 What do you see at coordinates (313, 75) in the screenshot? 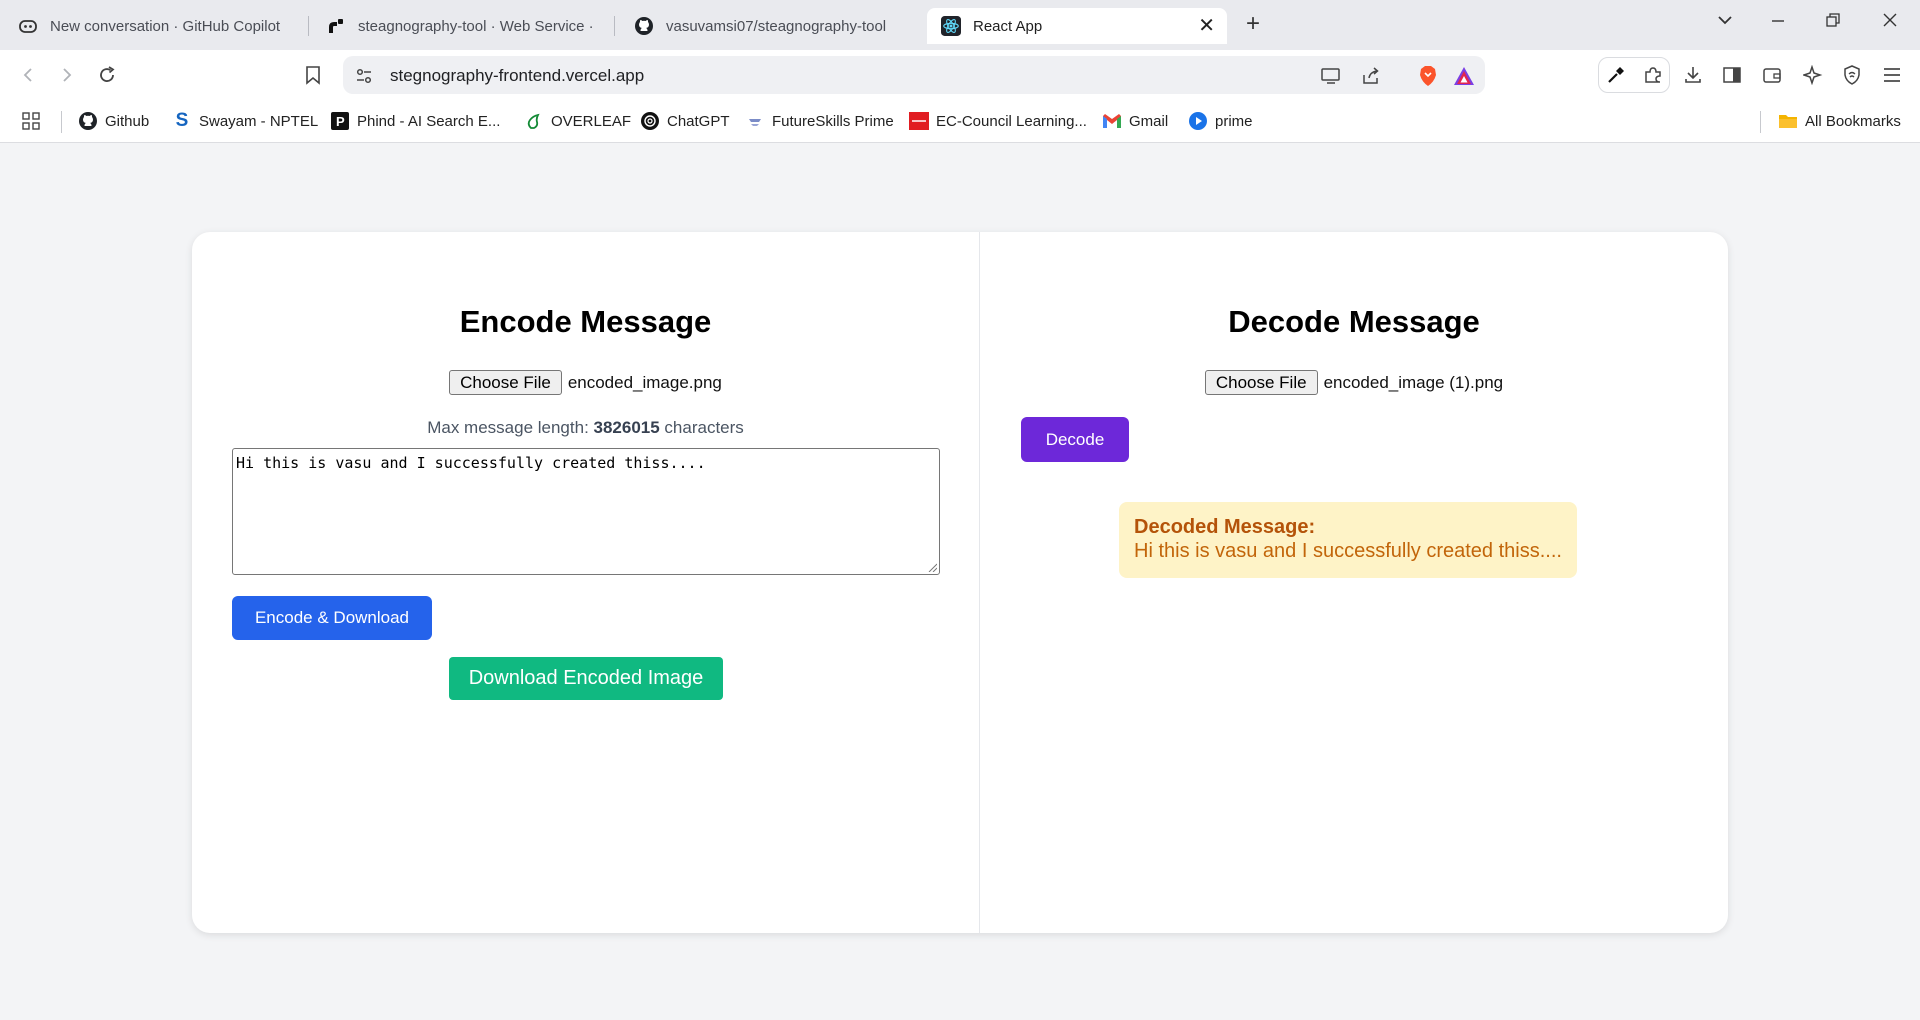
I see `bookmark-page-icon` at bounding box center [313, 75].